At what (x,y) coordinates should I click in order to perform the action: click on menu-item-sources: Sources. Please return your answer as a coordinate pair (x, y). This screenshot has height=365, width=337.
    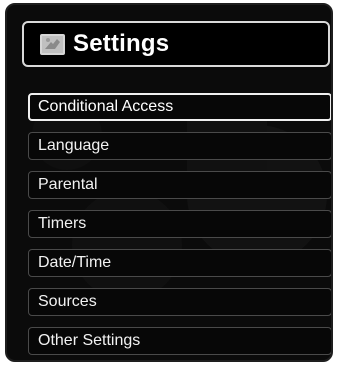
    Looking at the image, I should click on (179, 302).